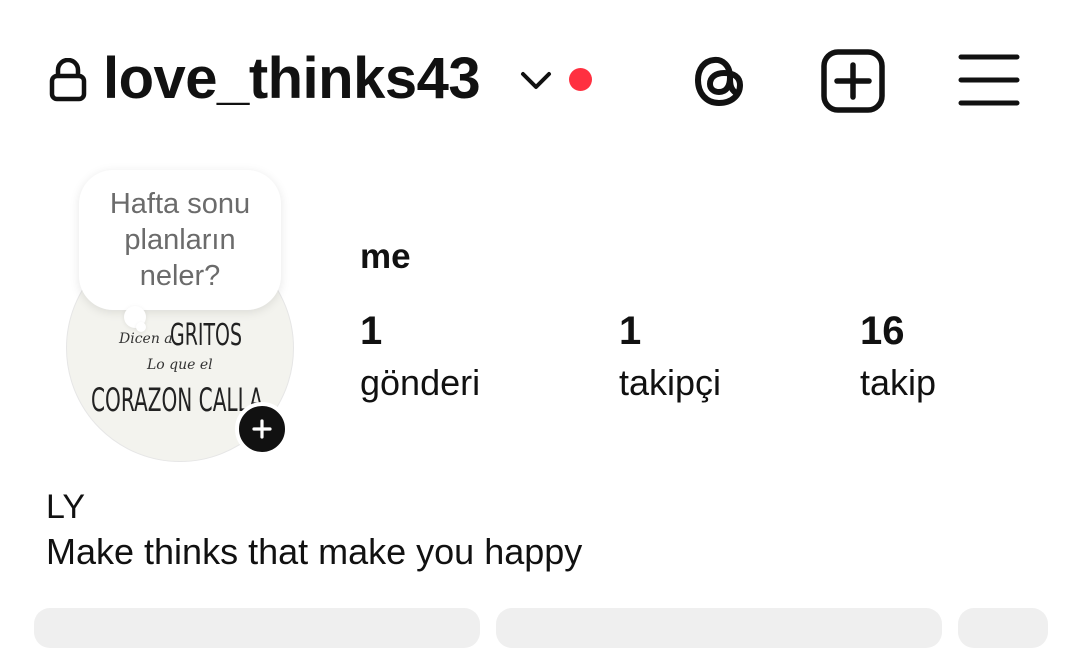  I want to click on avatar-text-small: Dicen a, so click(145, 339).